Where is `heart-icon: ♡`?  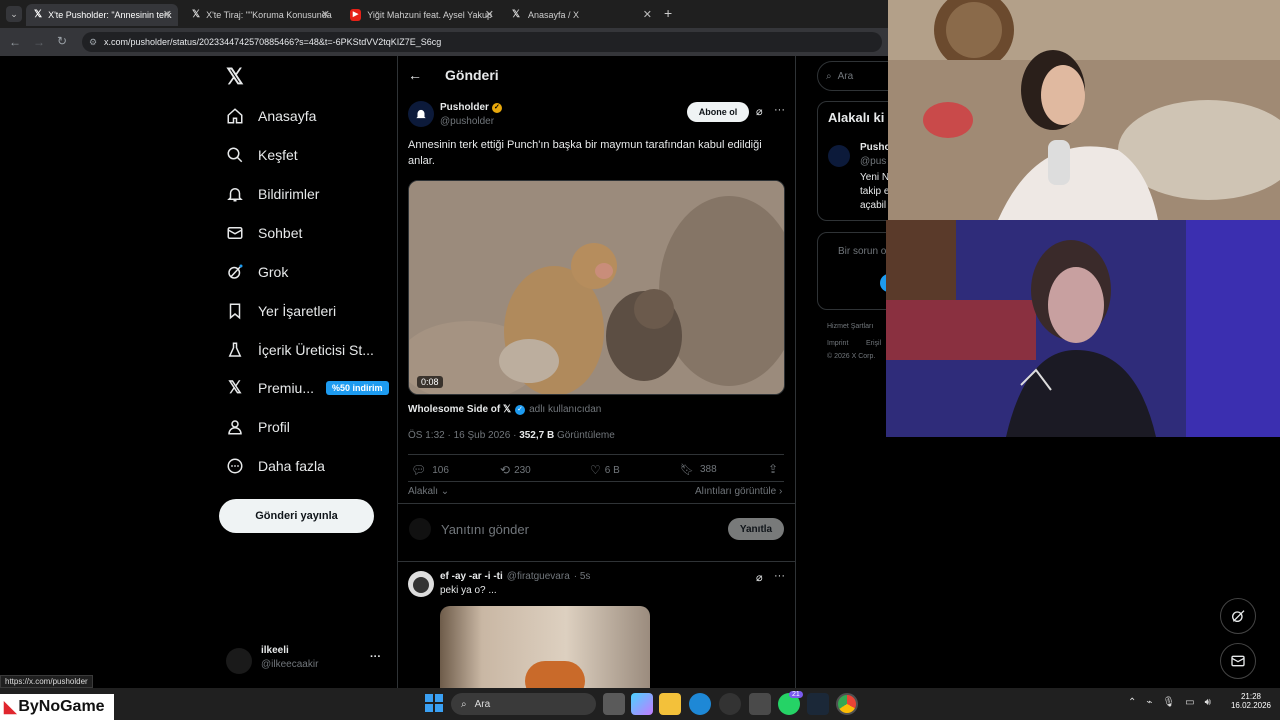
heart-icon: ♡ is located at coordinates (595, 470).